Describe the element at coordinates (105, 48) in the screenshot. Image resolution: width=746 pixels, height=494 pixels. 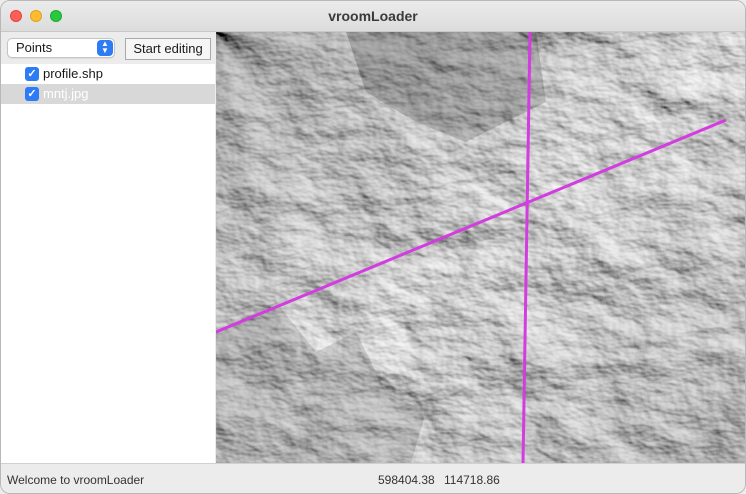
I see `chevron-updown-icon: ▲ ▼` at that location.